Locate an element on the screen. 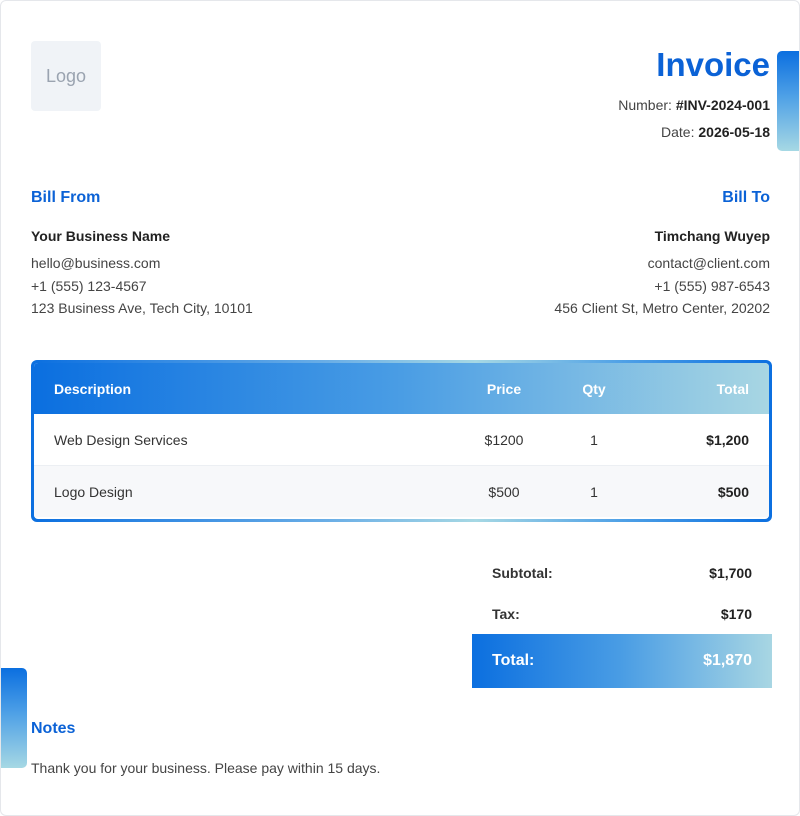  table-row: Logo Design $500 1 $500 is located at coordinates (401, 491).